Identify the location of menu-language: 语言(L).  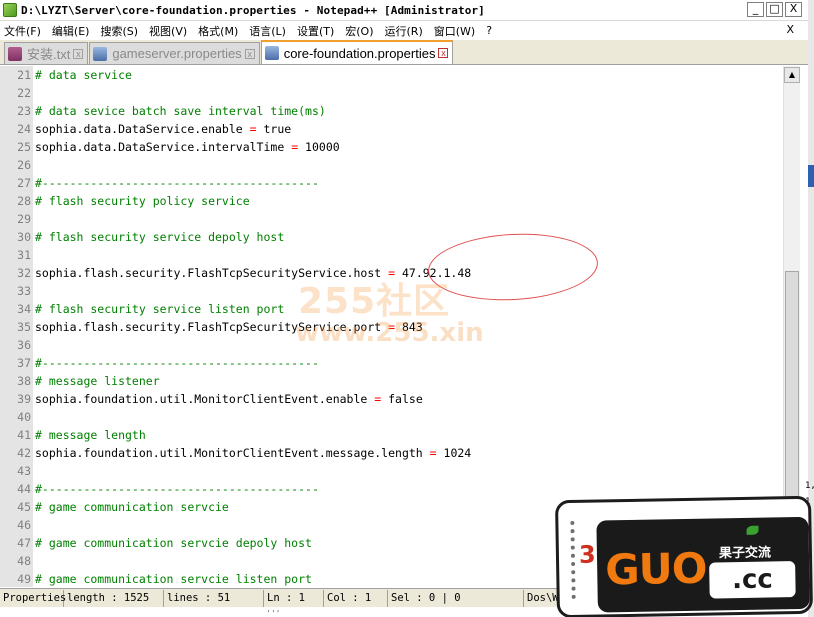
(269, 31).